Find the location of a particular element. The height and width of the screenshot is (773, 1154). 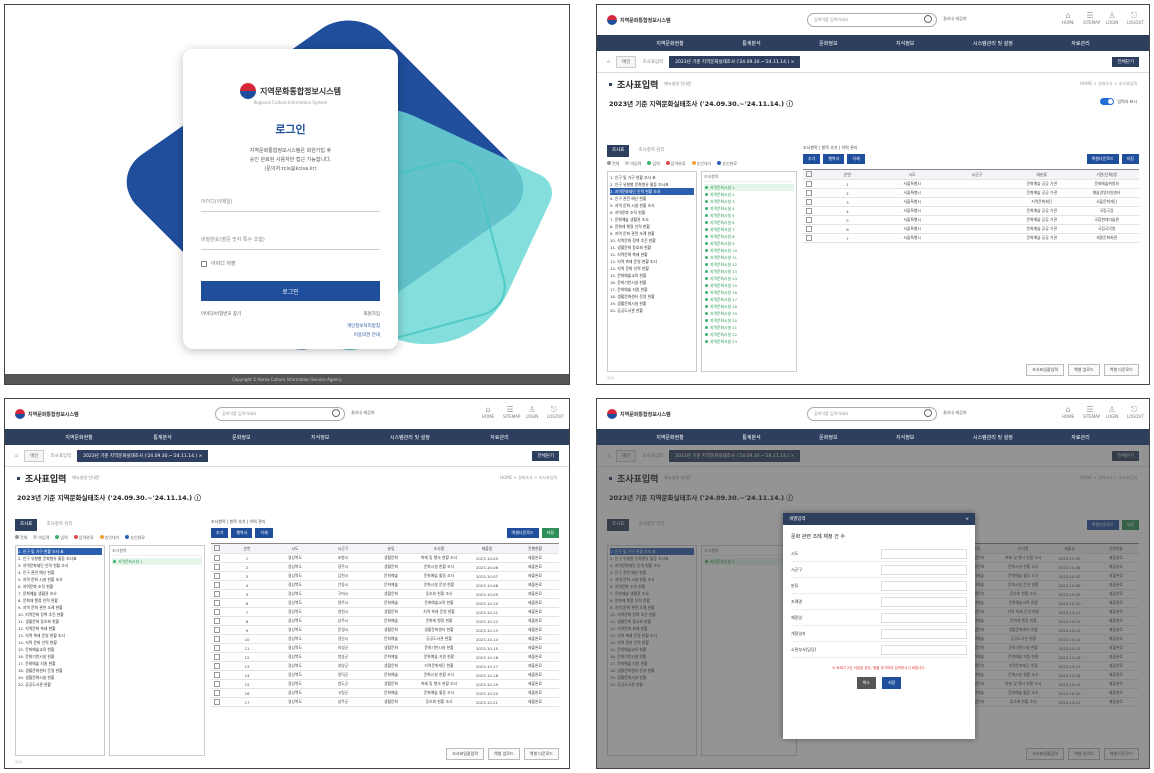

list-item: 지역문화시설 11 is located at coordinates (749, 257).